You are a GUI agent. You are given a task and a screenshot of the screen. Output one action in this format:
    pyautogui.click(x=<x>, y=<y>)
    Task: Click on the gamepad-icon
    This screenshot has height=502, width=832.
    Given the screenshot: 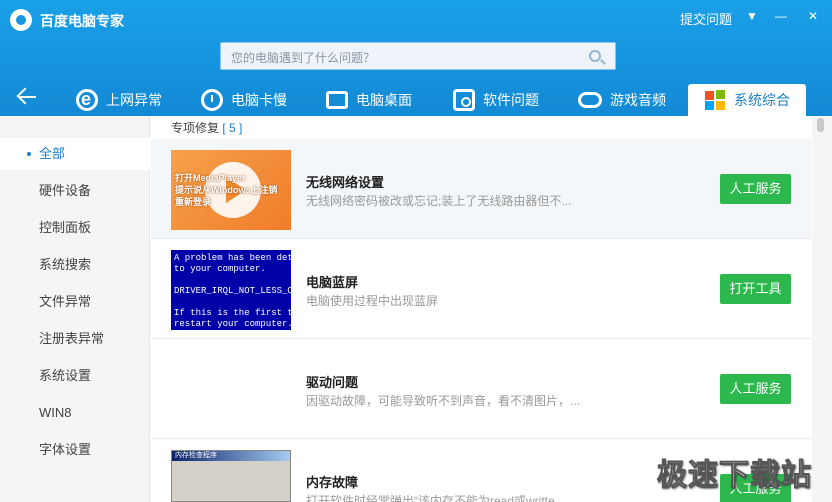 What is the action you would take?
    pyautogui.click(x=590, y=100)
    